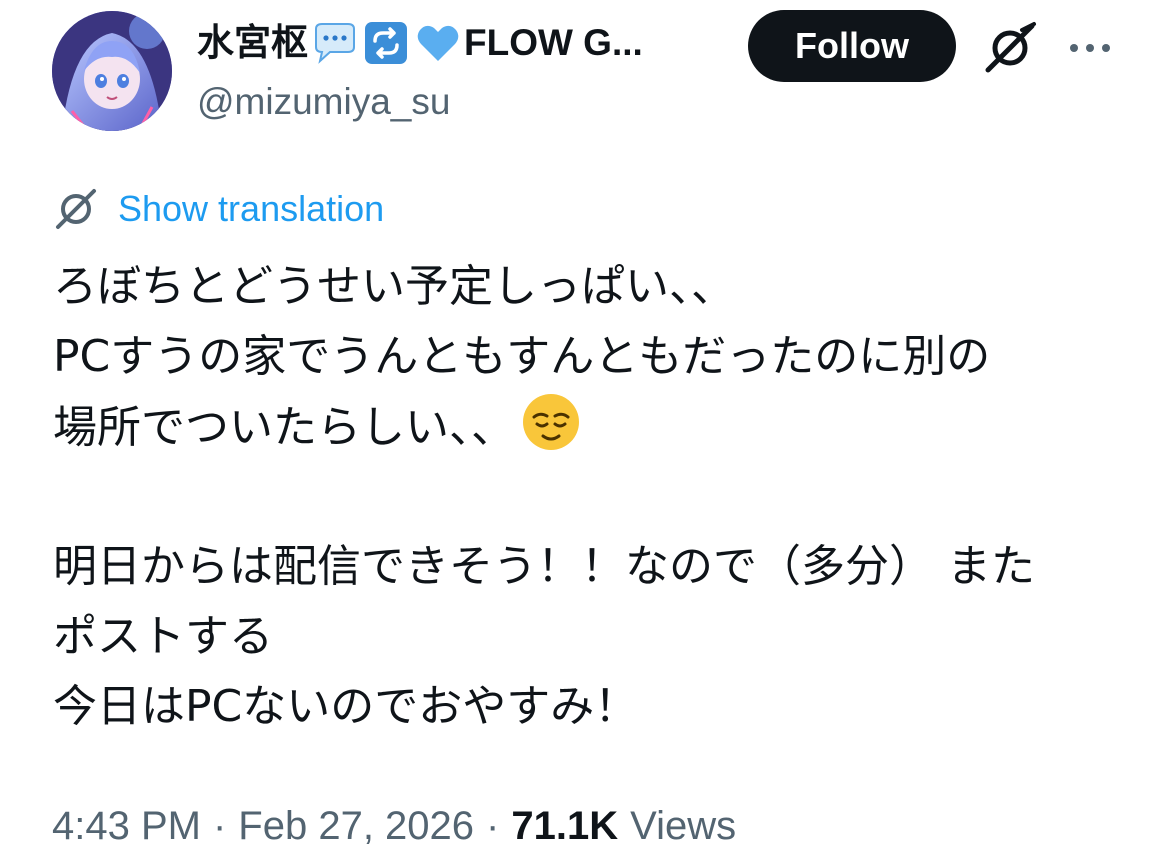 Image resolution: width=1170 pixels, height=856 pixels. Describe the element at coordinates (386, 43) in the screenshot. I see `repeat-button-icon` at that location.